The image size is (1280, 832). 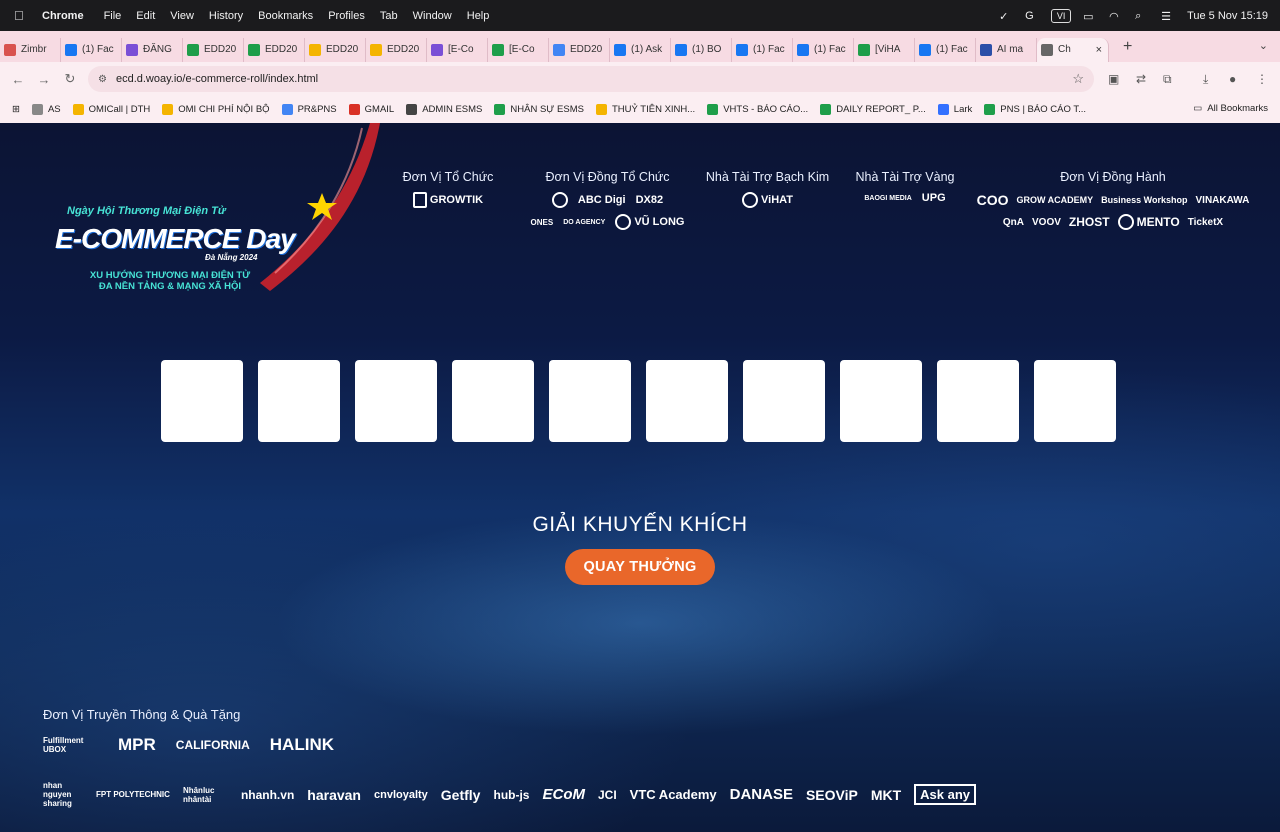 I want to click on input-source-indicator: VI, so click(x=1061, y=15).